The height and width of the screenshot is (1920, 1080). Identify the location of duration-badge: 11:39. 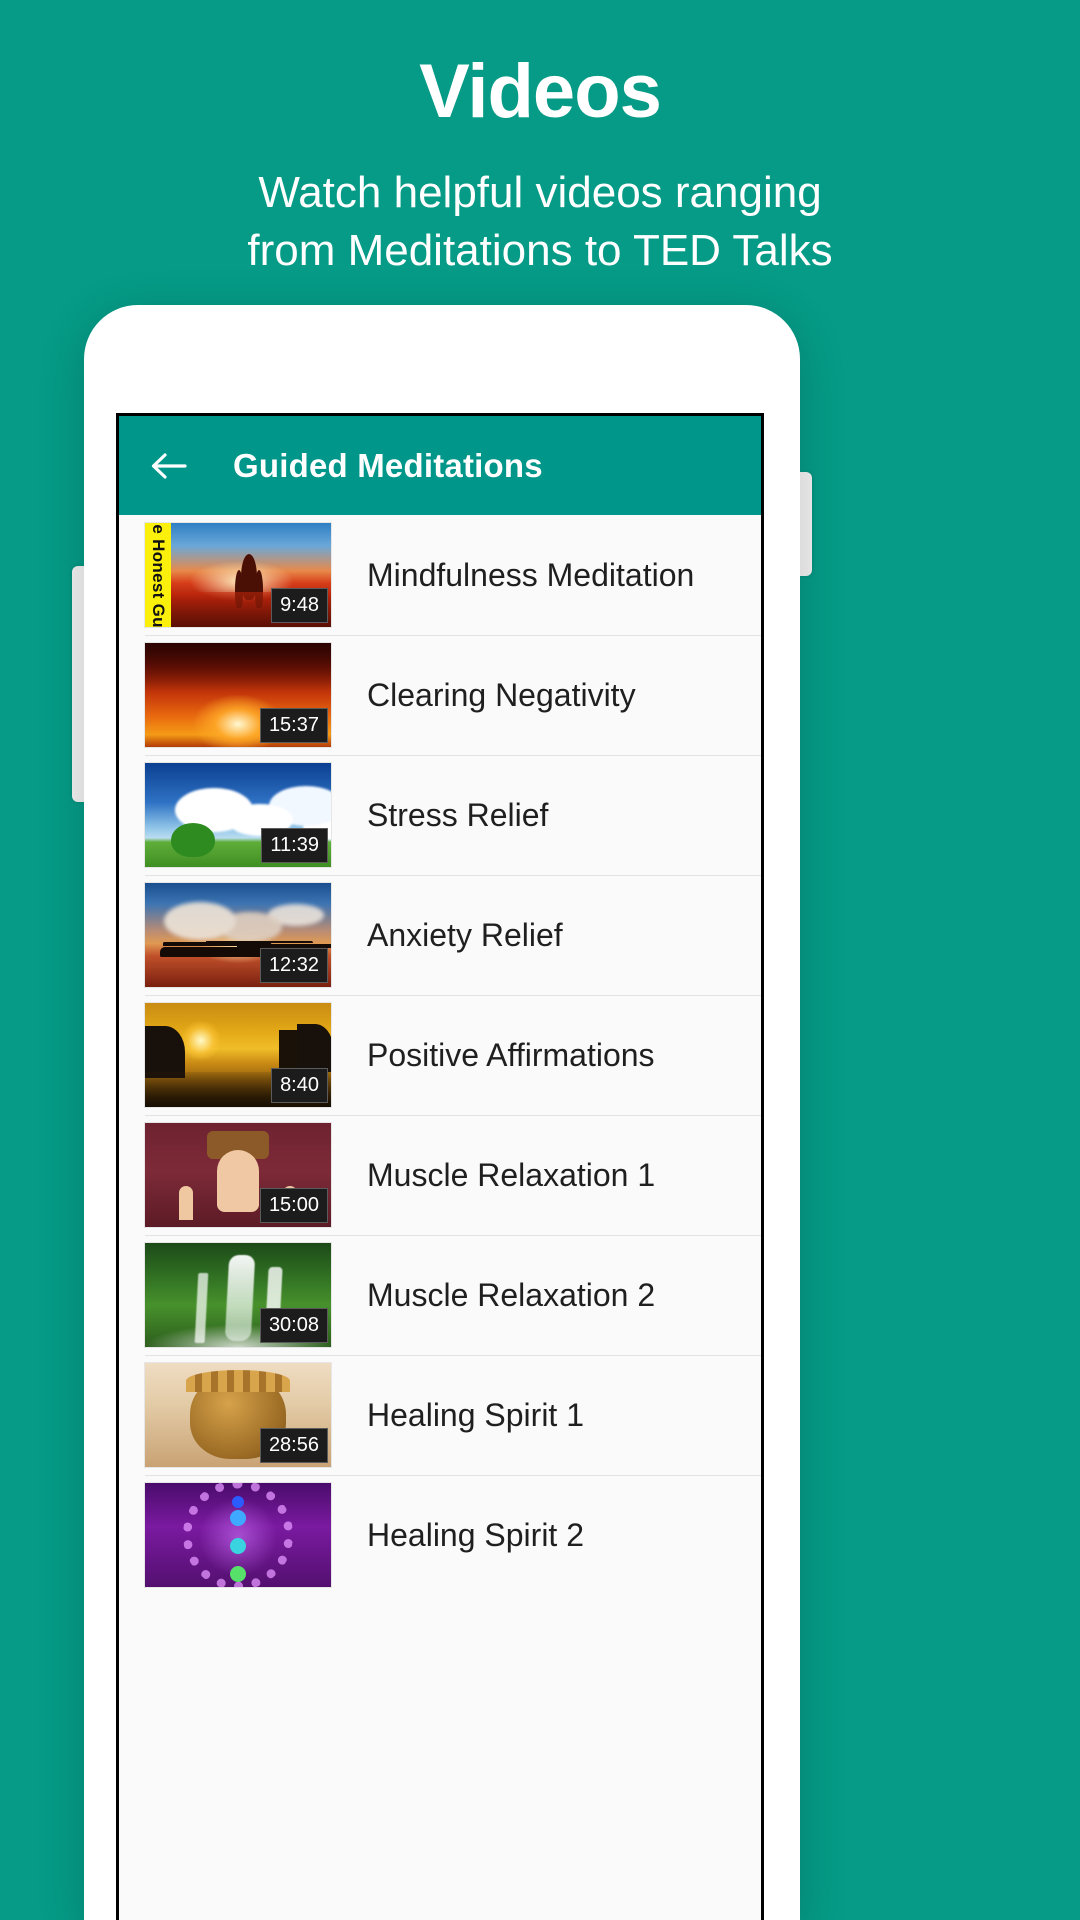
(294, 845).